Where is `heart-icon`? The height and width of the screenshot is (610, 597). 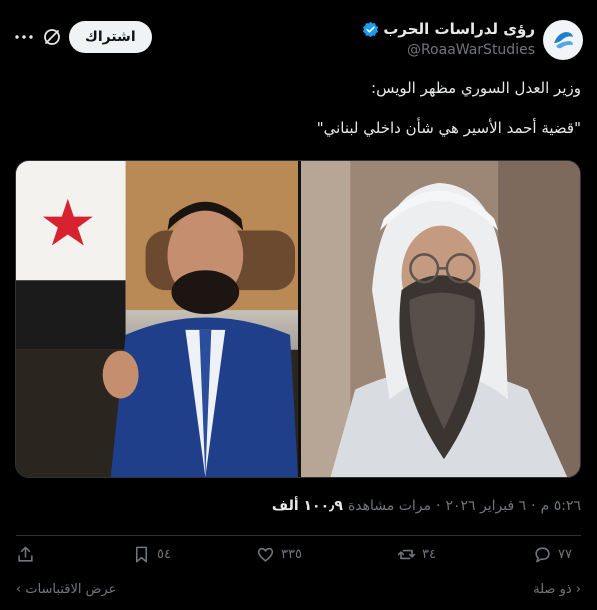 heart-icon is located at coordinates (265, 554).